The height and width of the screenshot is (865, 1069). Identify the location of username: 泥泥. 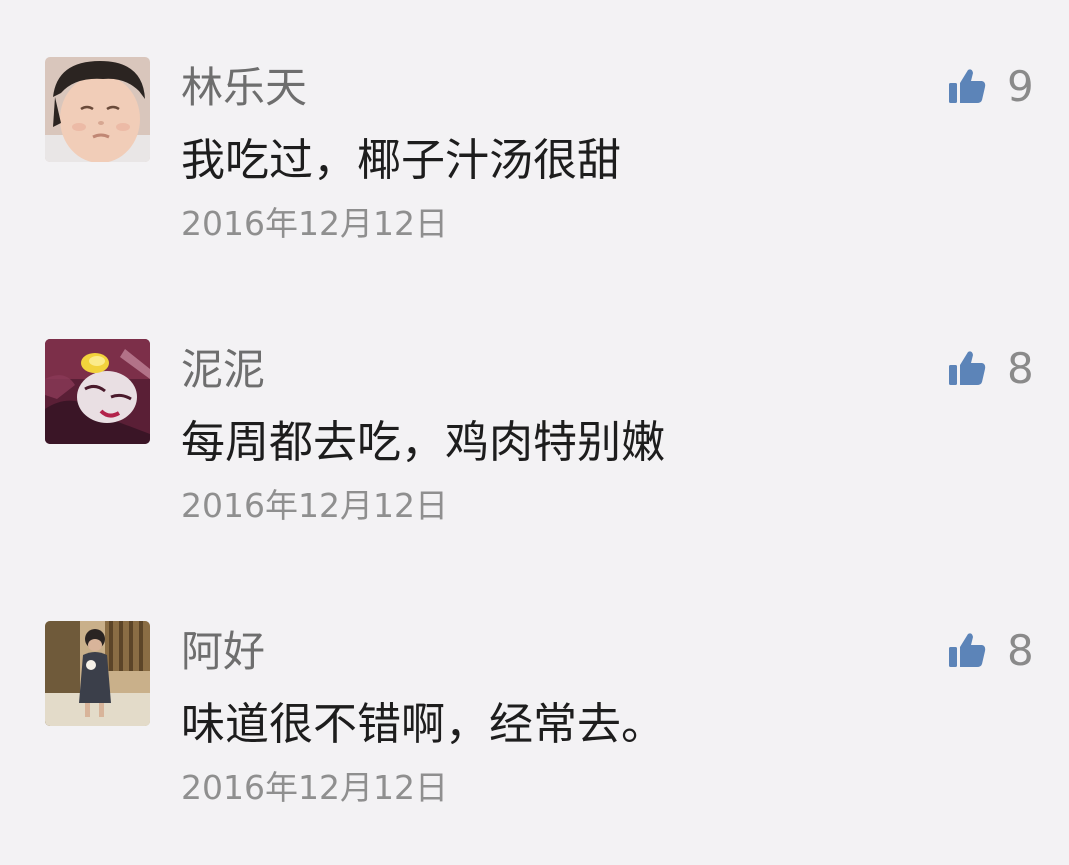
(223, 370).